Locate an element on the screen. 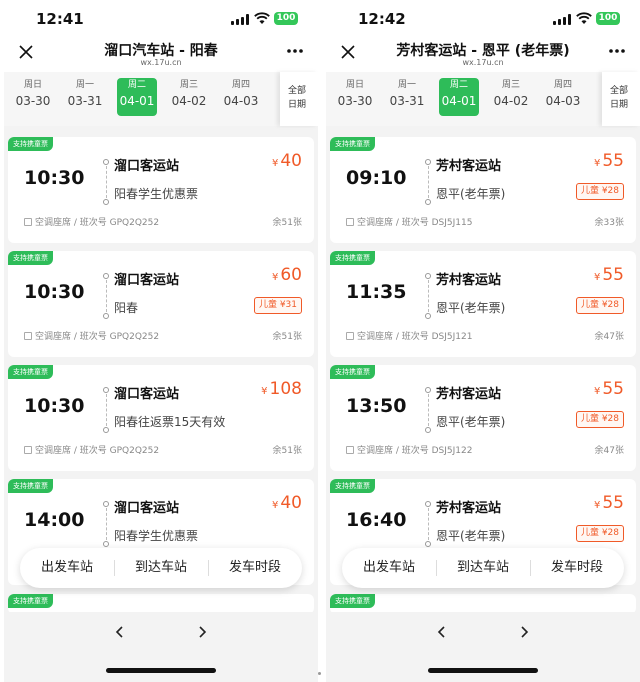 This screenshot has height=682, width=640. bus-info: 空调座席 / 班次号 DSJ5J121 is located at coordinates (409, 335).